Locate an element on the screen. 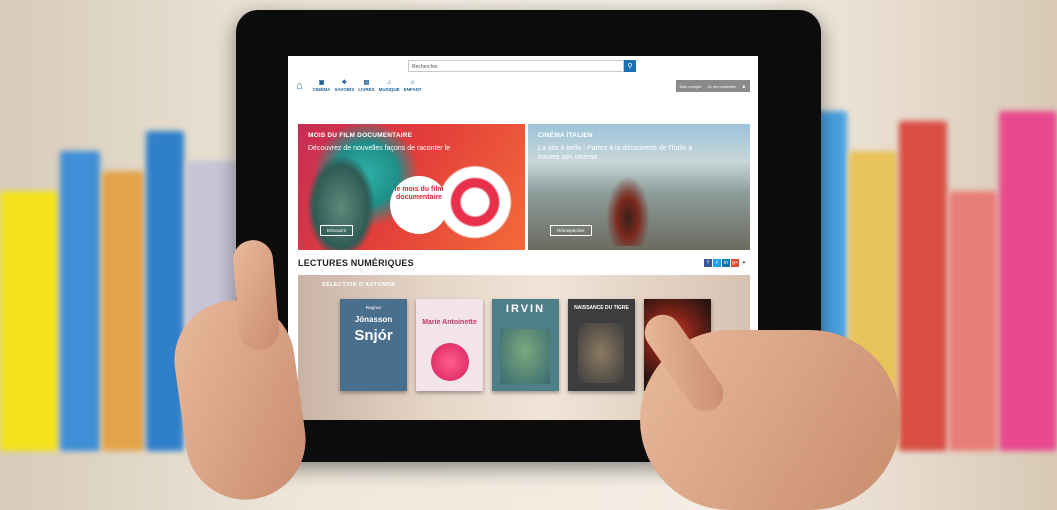  book-title: Jónasson is located at coordinates (373, 319).